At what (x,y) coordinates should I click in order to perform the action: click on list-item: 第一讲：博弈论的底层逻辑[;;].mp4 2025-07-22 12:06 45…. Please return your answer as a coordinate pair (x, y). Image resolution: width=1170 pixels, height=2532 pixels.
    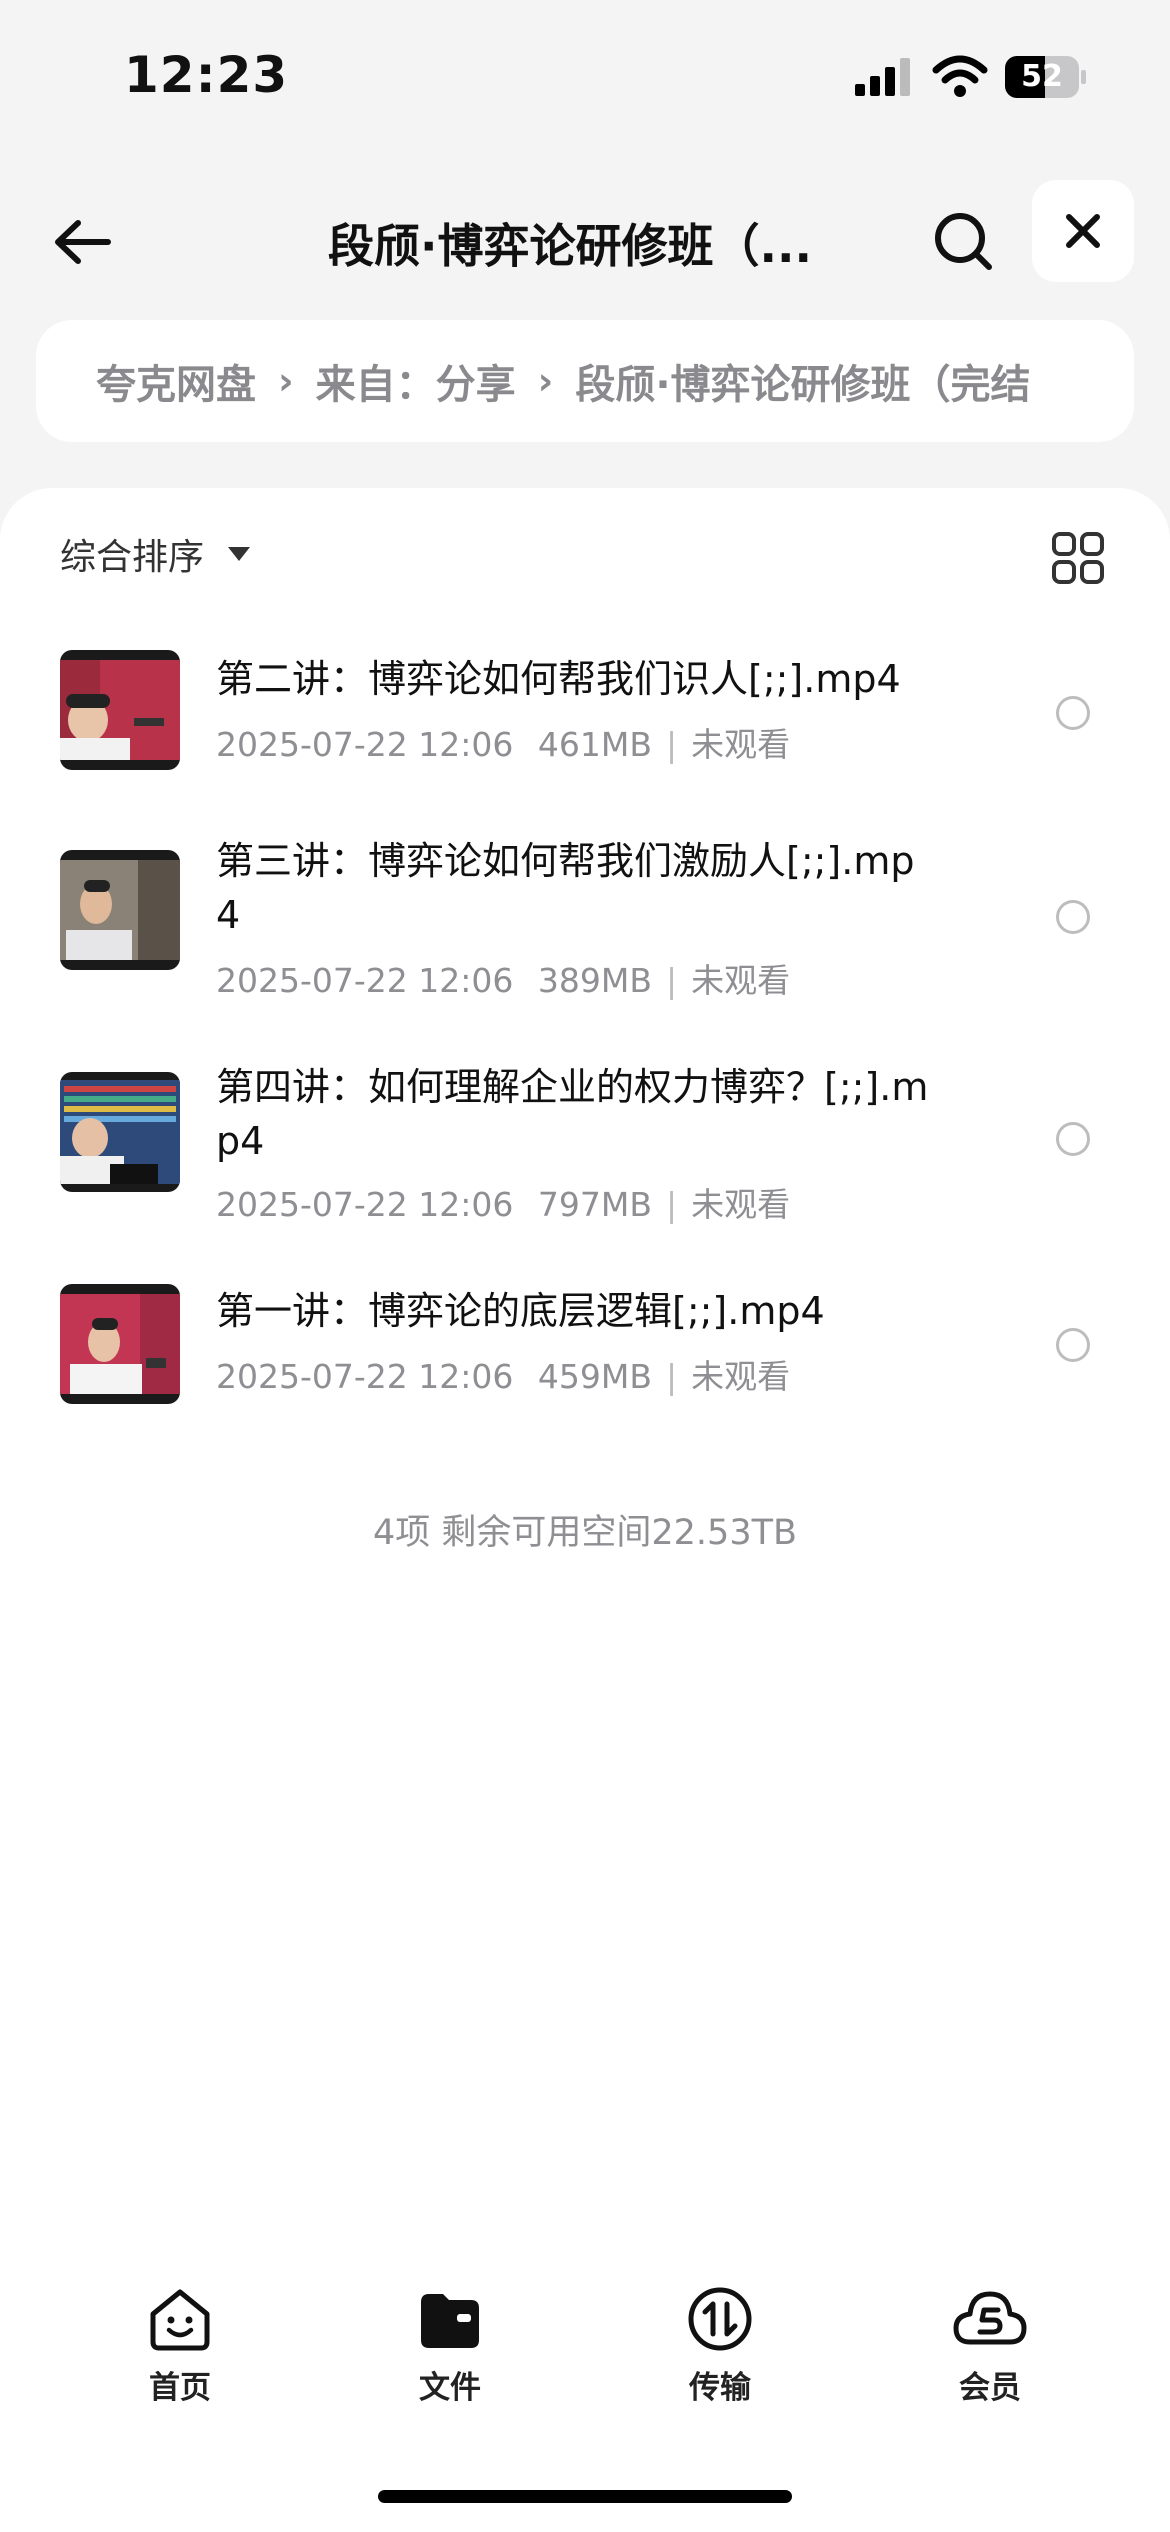
    Looking at the image, I should click on (585, 1348).